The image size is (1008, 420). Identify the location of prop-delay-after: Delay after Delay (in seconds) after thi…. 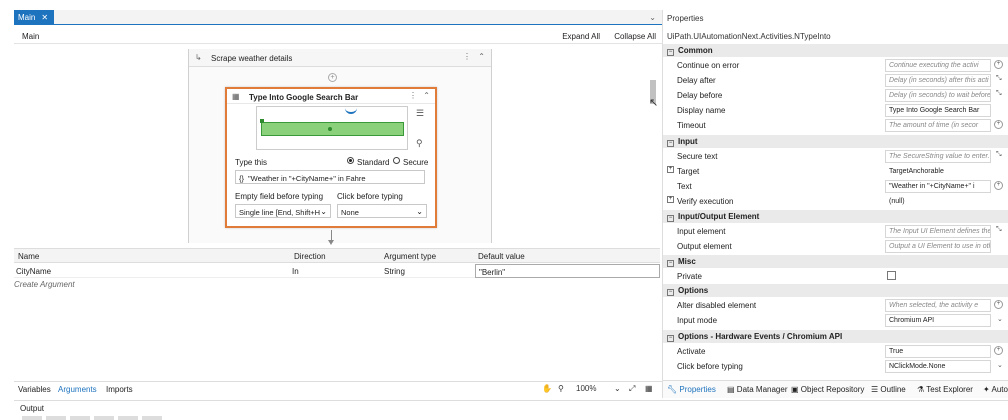
(835, 80).